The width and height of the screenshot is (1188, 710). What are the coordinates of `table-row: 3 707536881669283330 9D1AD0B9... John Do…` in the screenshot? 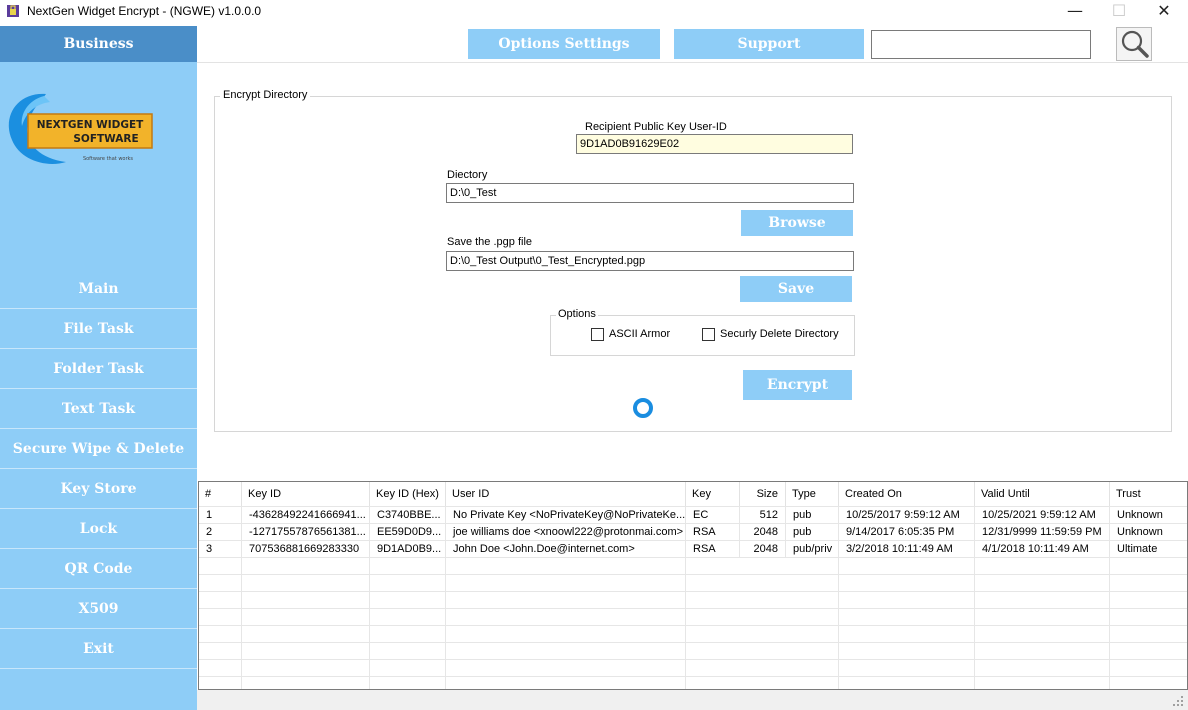 It's located at (693, 549).